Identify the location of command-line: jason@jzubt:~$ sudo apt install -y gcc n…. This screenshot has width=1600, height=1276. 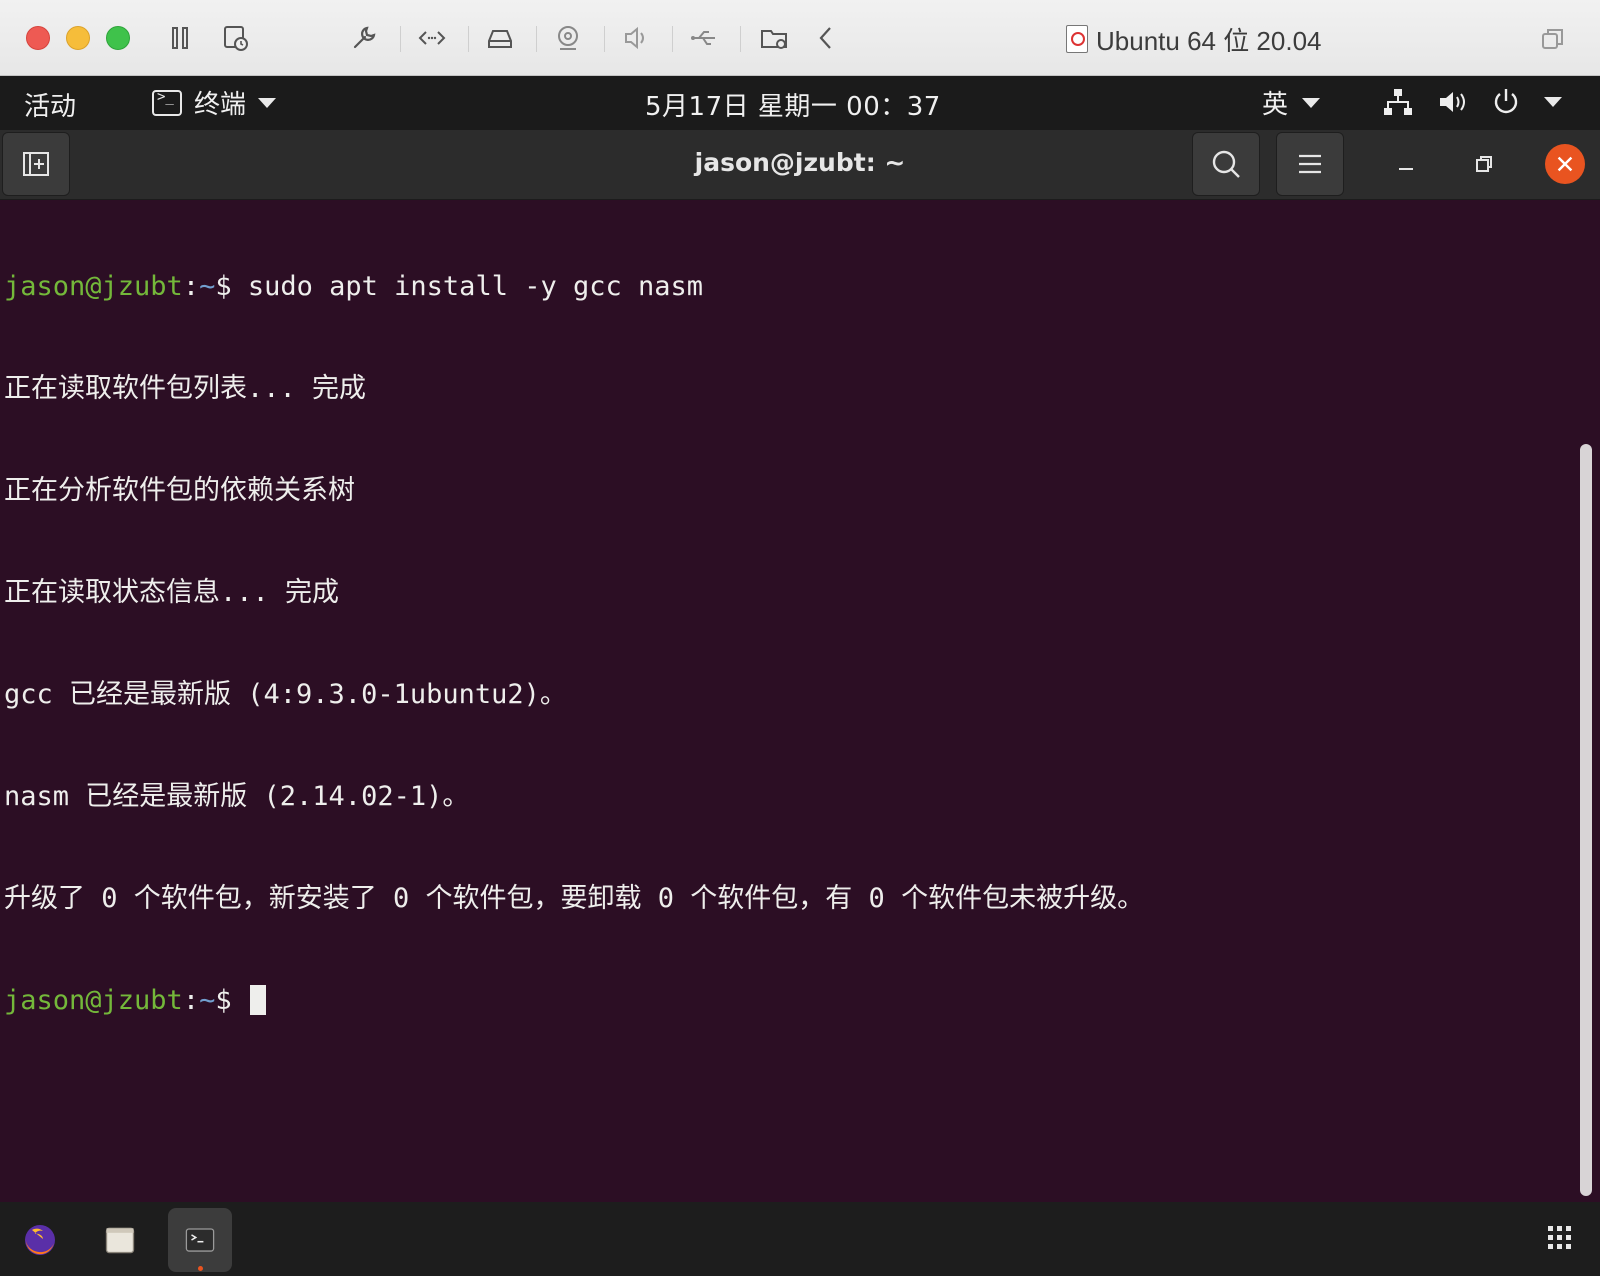
(354, 286).